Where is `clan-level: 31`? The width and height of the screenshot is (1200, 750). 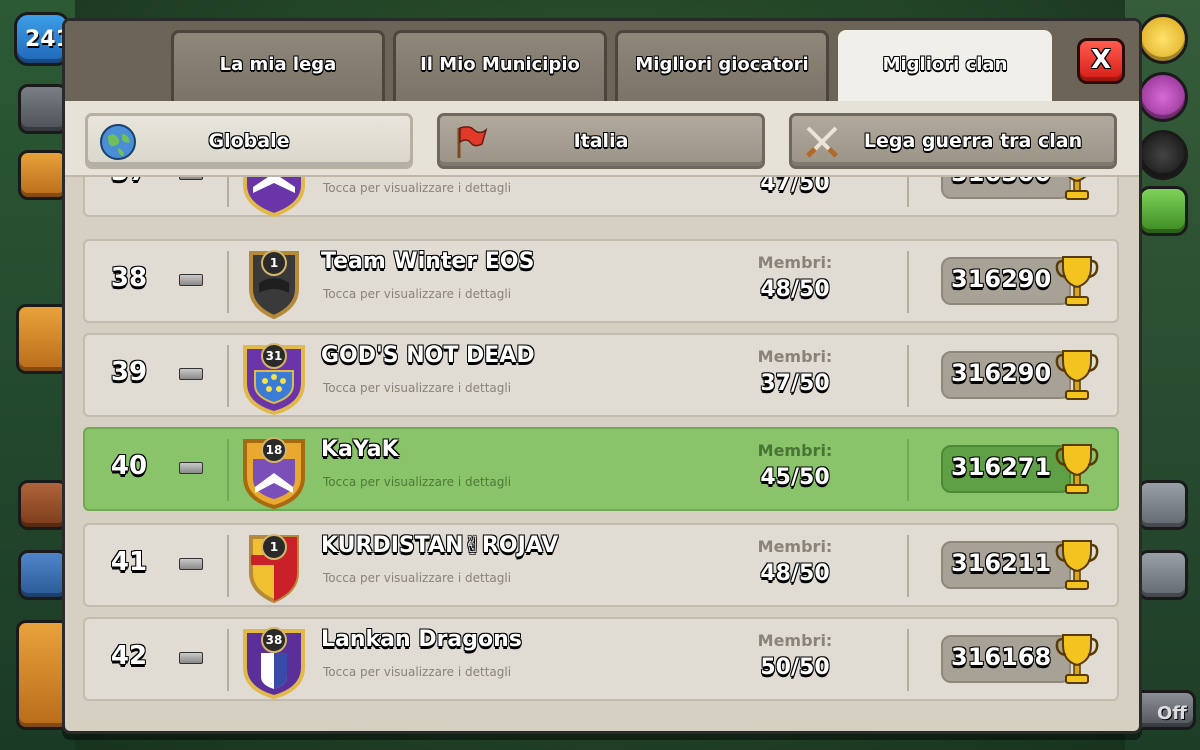
clan-level: 31 is located at coordinates (274, 356).